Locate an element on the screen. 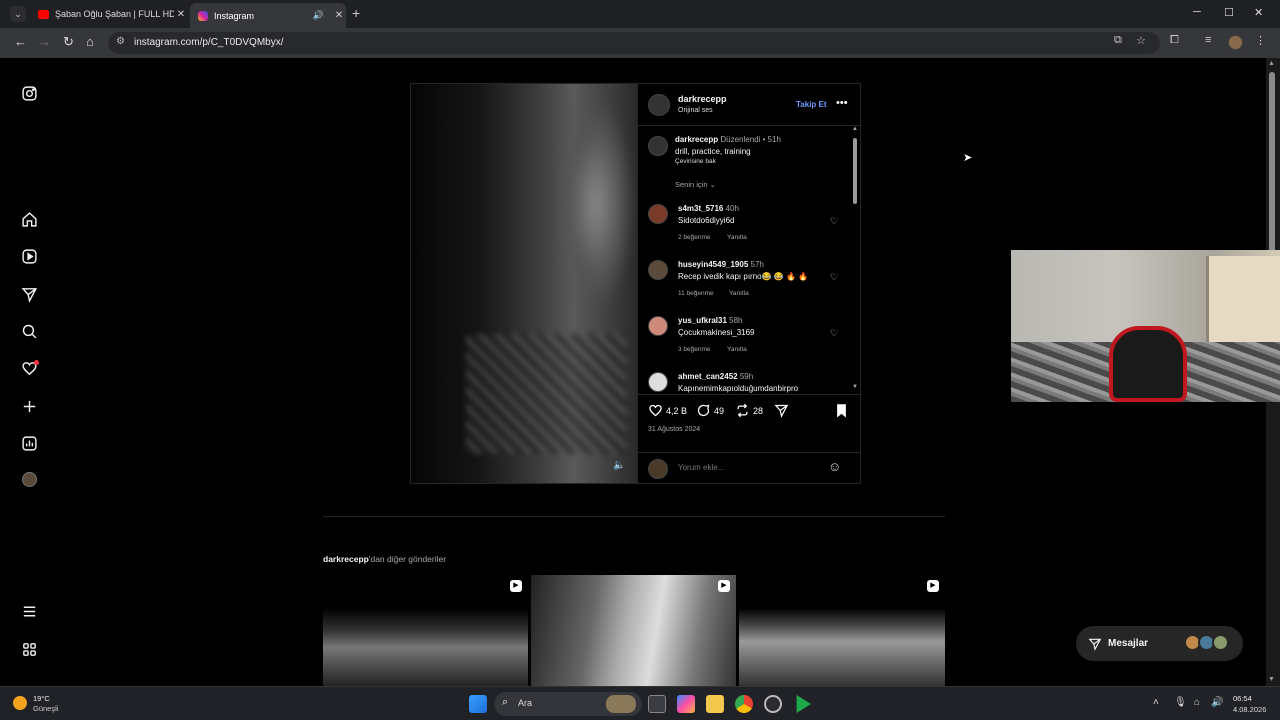 The width and height of the screenshot is (1280, 720). media-control-icon: ≡ is located at coordinates (1208, 40).